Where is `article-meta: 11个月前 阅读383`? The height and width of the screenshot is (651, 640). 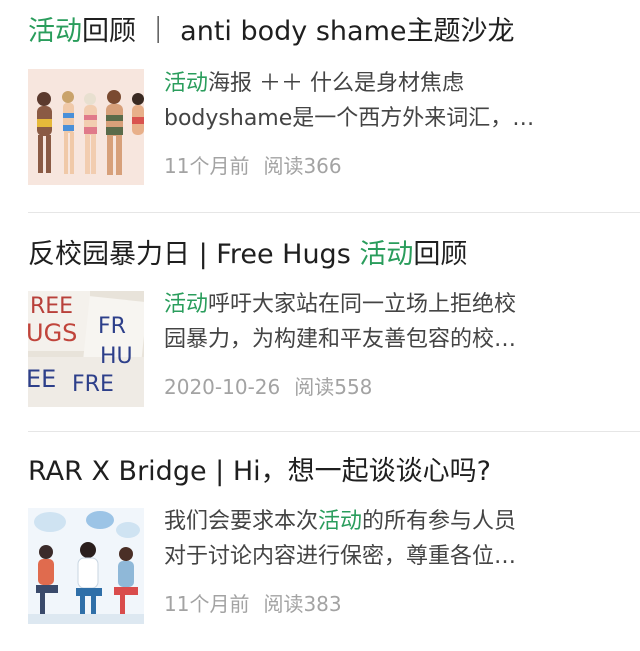
article-meta: 11个月前 阅读383 is located at coordinates (253, 604).